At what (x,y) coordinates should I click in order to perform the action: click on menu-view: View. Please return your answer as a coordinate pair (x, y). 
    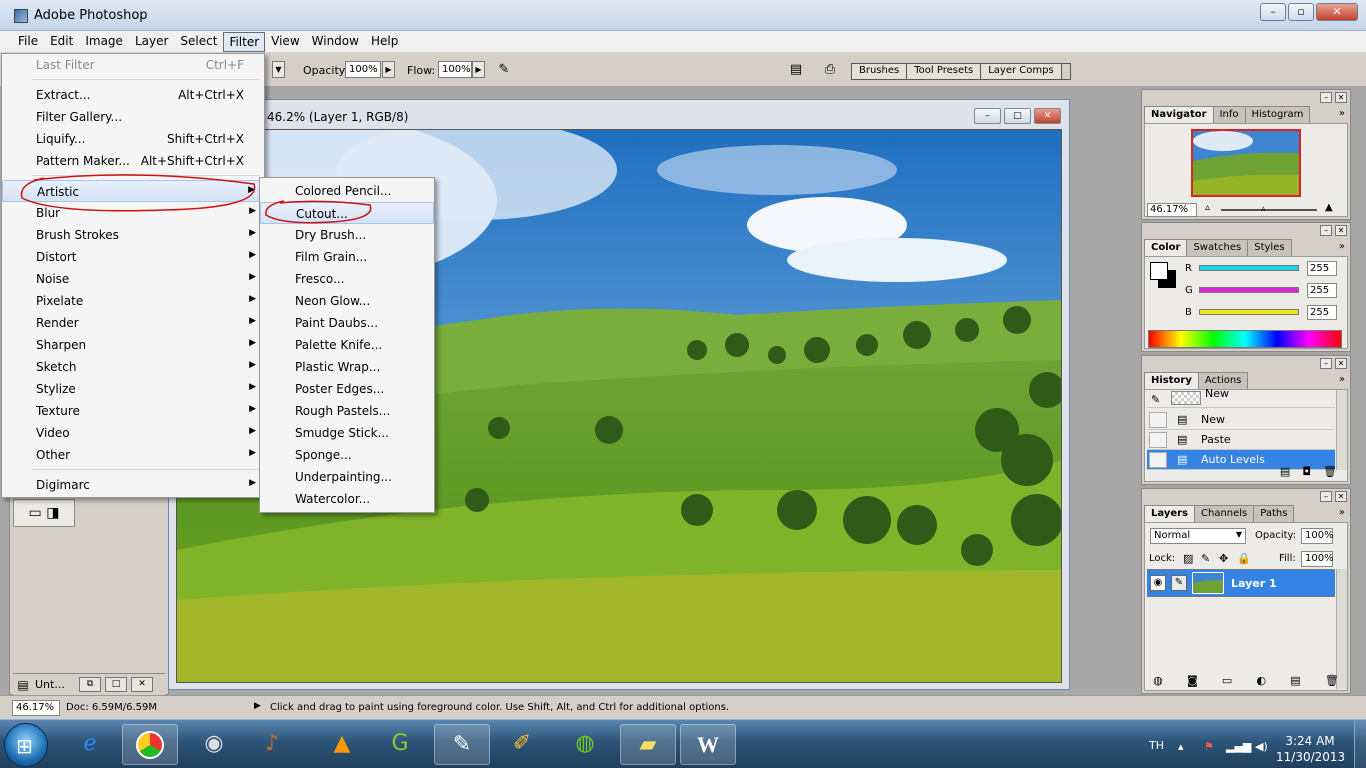
    Looking at the image, I should click on (285, 41).